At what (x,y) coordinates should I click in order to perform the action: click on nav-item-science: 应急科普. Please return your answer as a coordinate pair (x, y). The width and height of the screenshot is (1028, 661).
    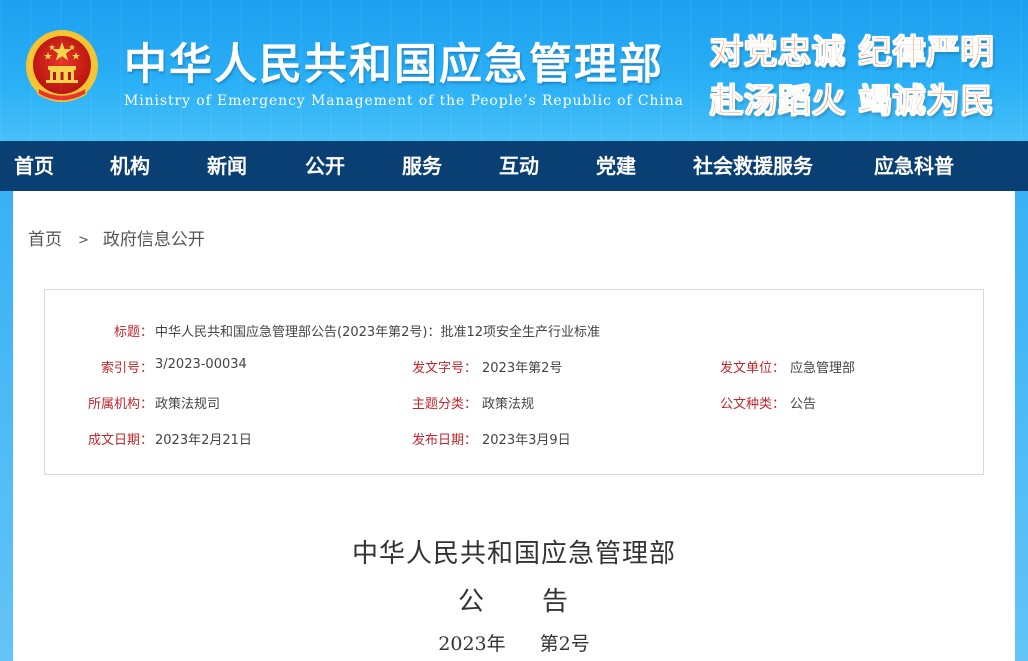
    Looking at the image, I should click on (914, 166).